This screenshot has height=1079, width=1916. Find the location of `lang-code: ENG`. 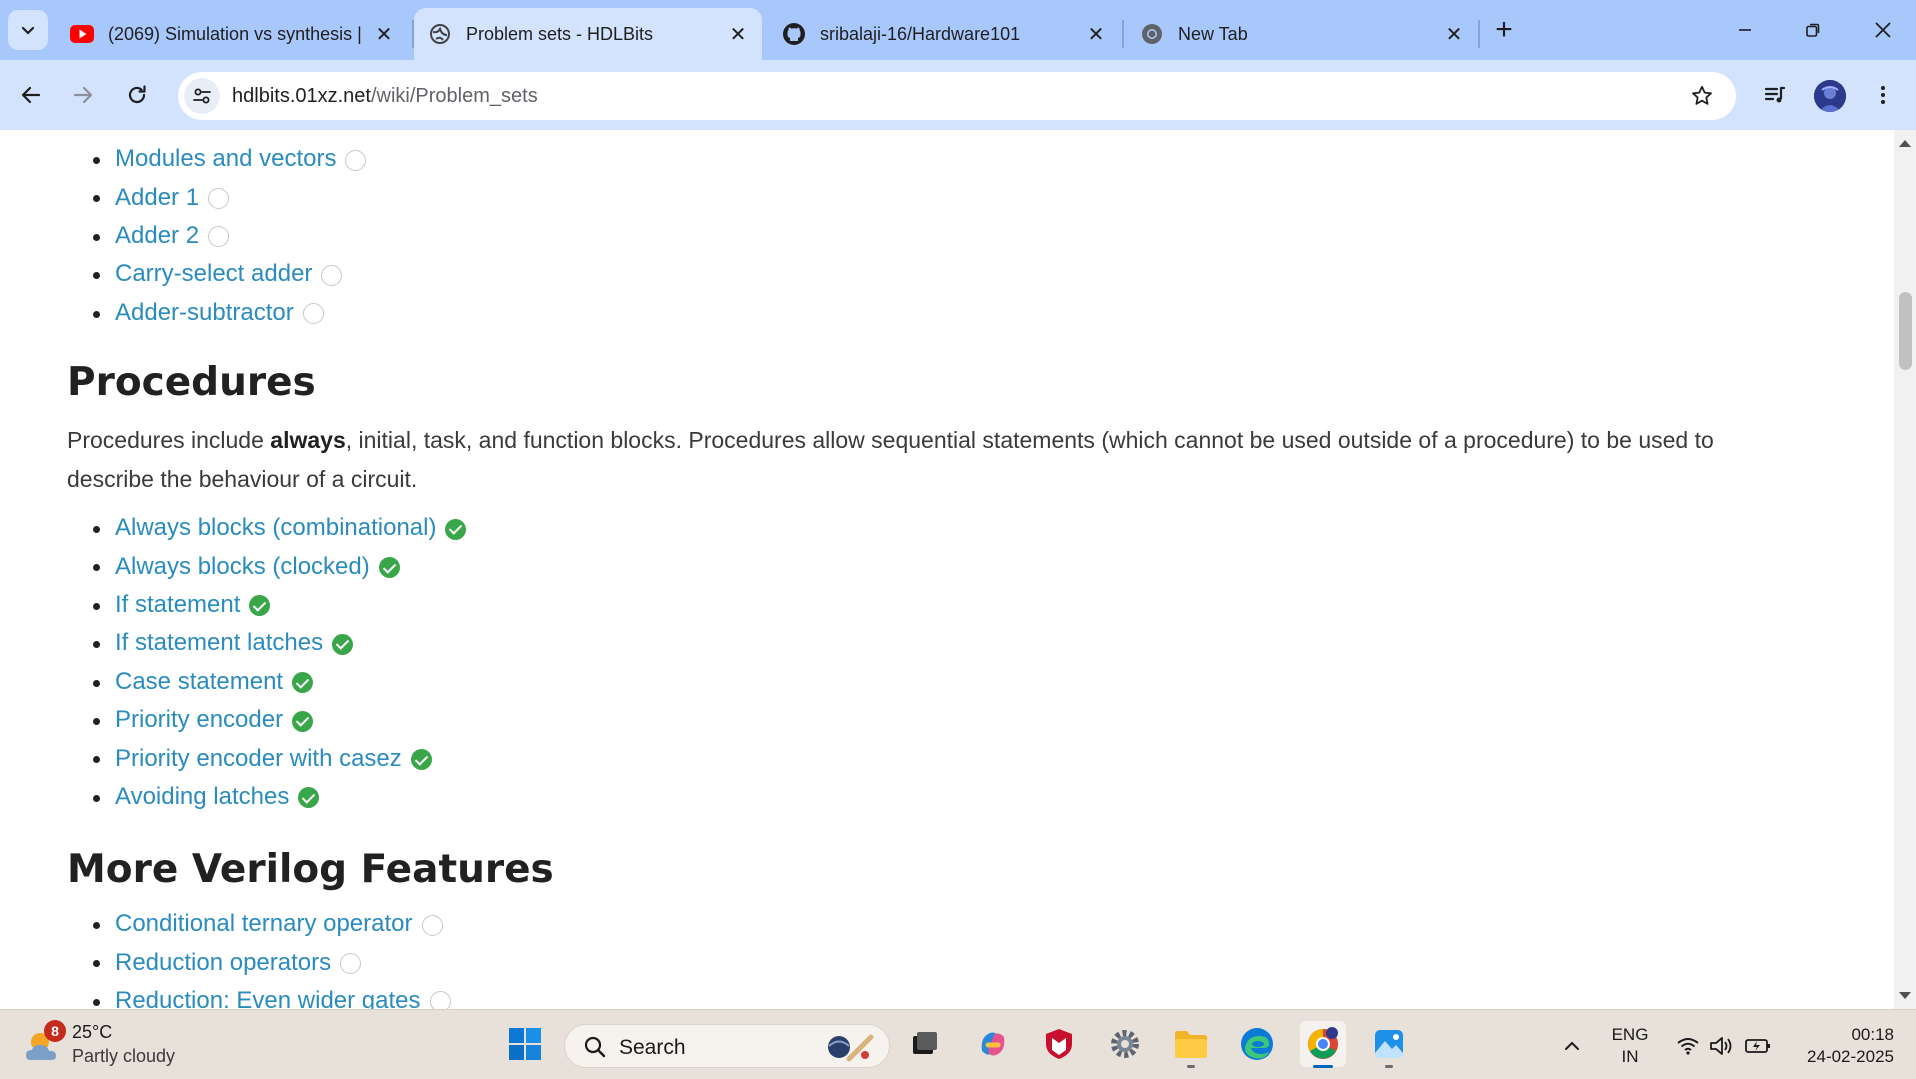

lang-code: ENG is located at coordinates (1630, 1034).